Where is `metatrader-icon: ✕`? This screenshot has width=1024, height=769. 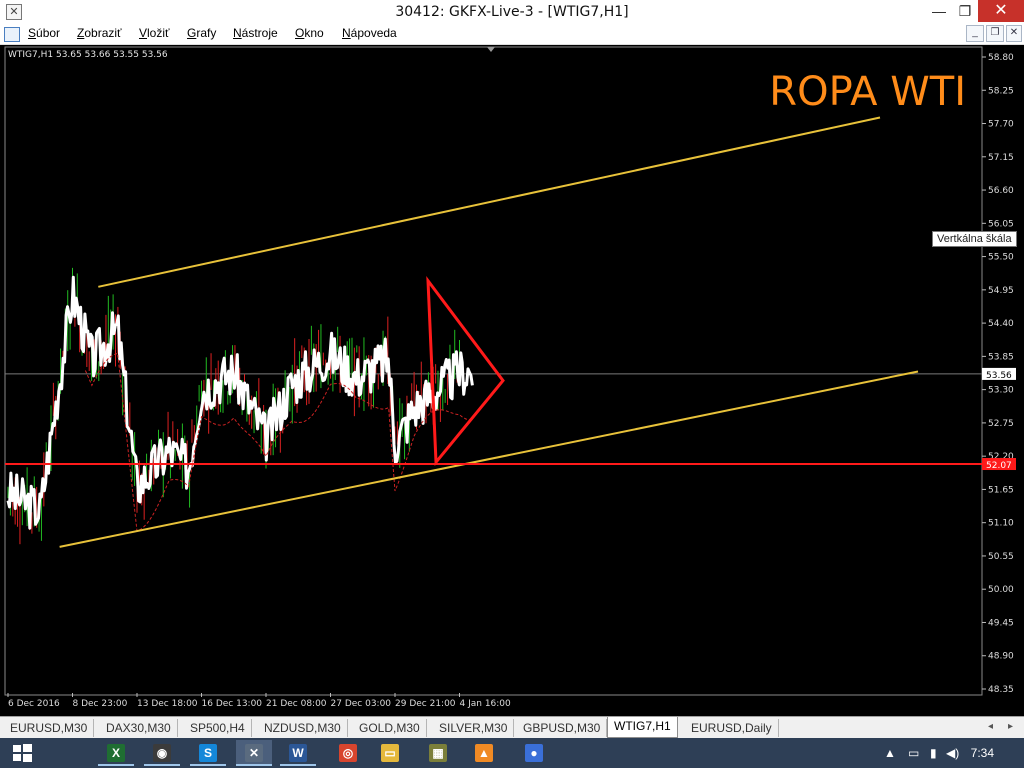 metatrader-icon: ✕ is located at coordinates (254, 753).